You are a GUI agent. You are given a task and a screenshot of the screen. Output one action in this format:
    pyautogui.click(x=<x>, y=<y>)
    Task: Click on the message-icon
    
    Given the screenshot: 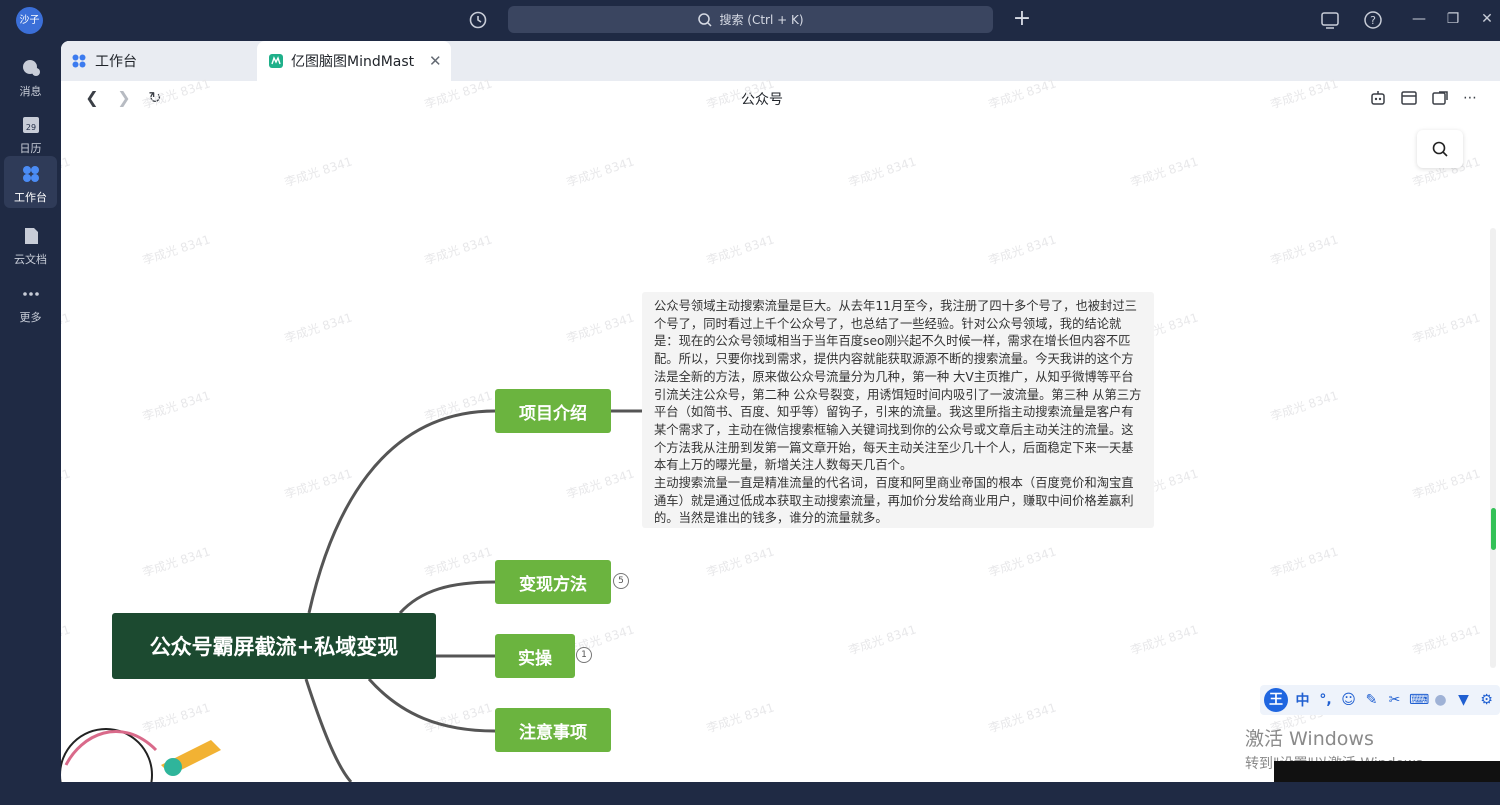 What is the action you would take?
    pyautogui.click(x=31, y=68)
    